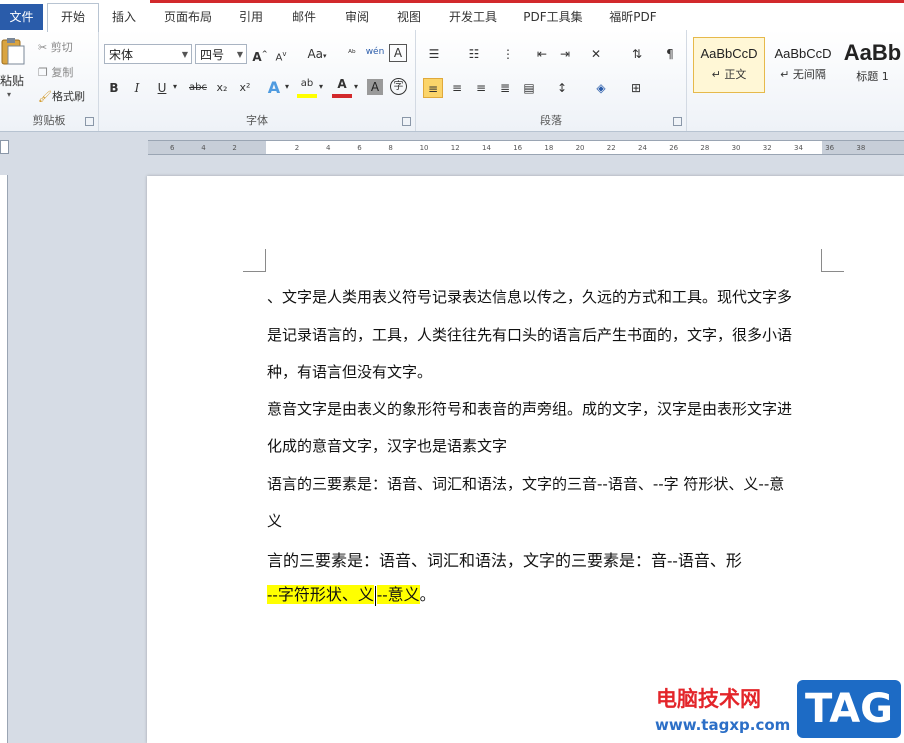 This screenshot has height=743, width=904. Describe the element at coordinates (529, 88) in the screenshot. I see `distributed-icon: ▤` at that location.